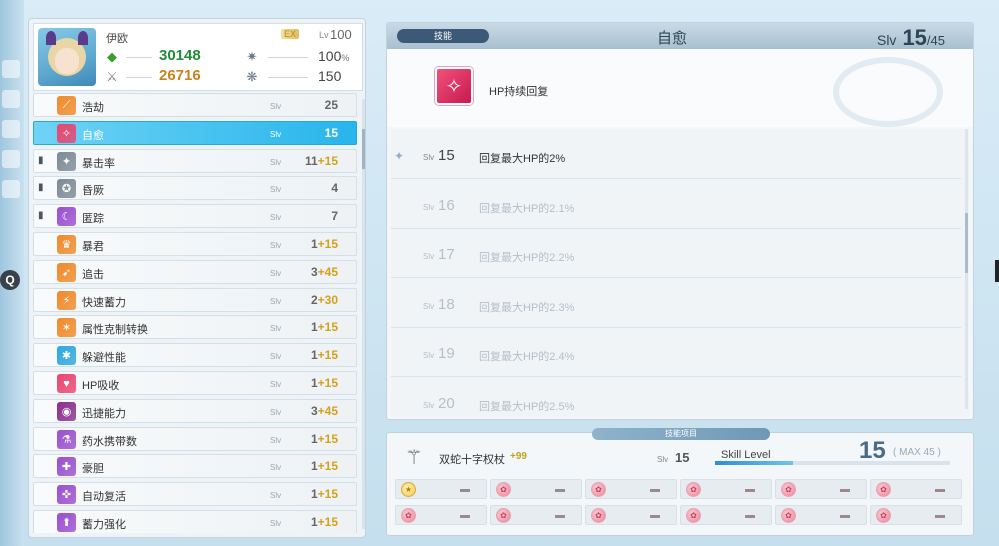  Describe the element at coordinates (195, 299) in the screenshot. I see `skill-row: ⚡ 快速蓄力 Slv 2+30` at that location.